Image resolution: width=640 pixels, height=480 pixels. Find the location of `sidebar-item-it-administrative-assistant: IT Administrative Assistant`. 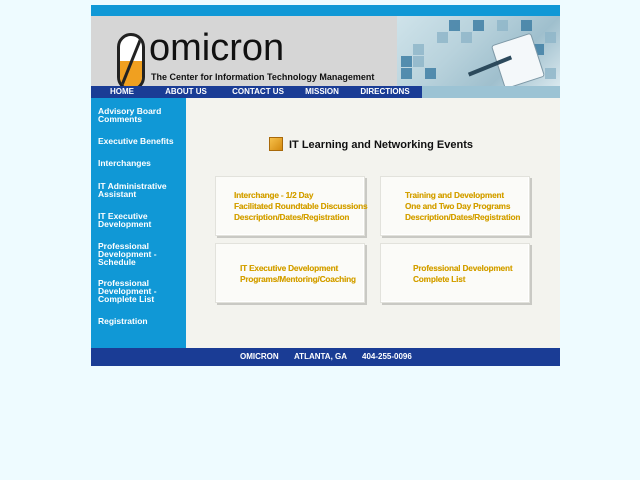

sidebar-item-it-administrative-assistant: IT Administrative Assistant is located at coordinates (140, 190).